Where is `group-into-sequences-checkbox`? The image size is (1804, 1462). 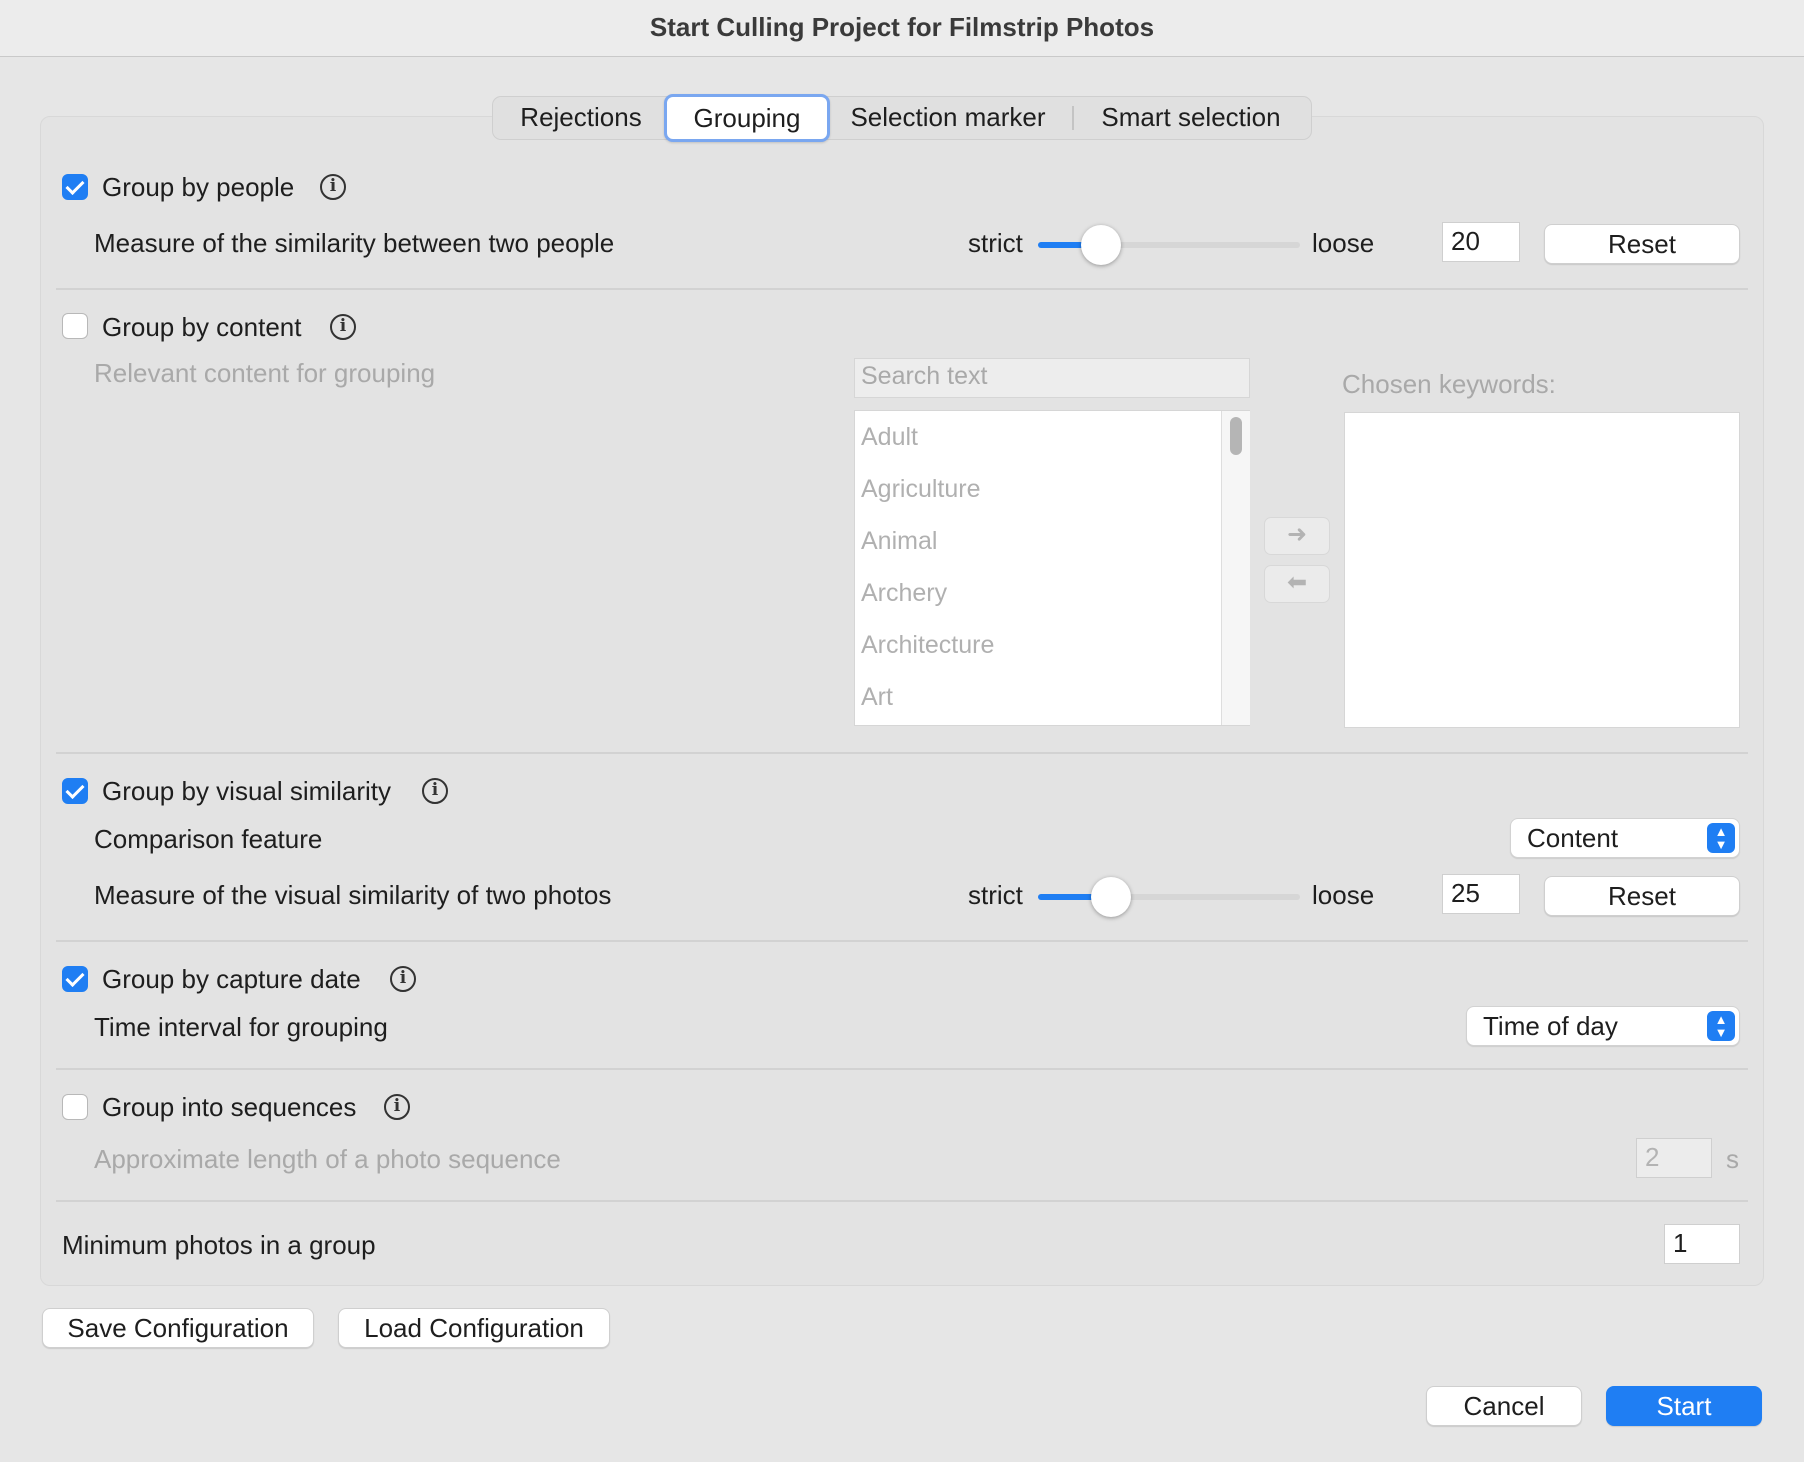 group-into-sequences-checkbox is located at coordinates (75, 1107).